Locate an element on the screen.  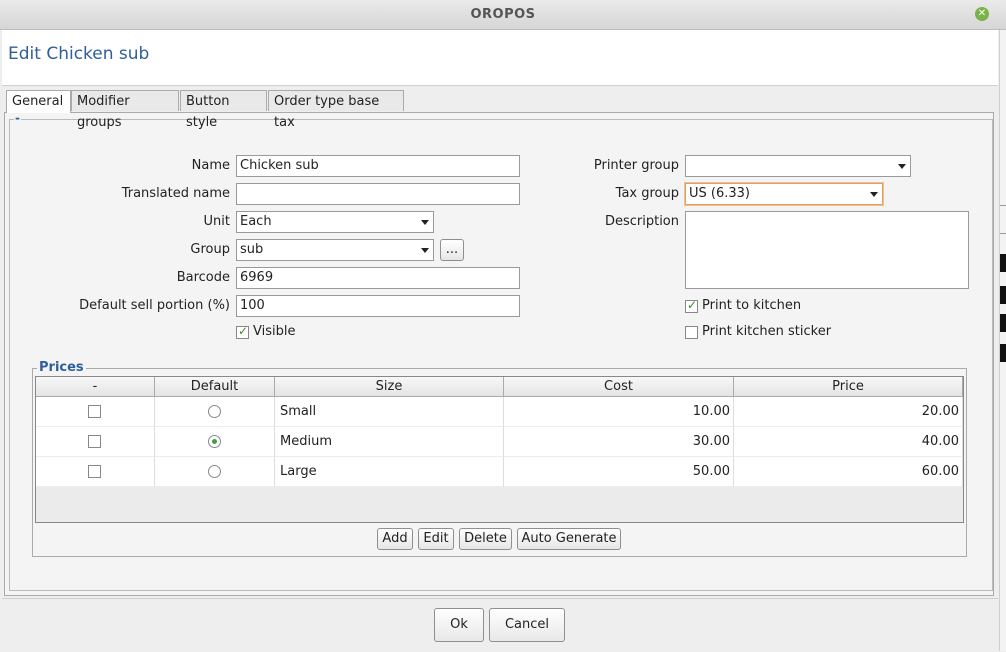
print-kitchen-sticker-checkbox is located at coordinates (691, 332).